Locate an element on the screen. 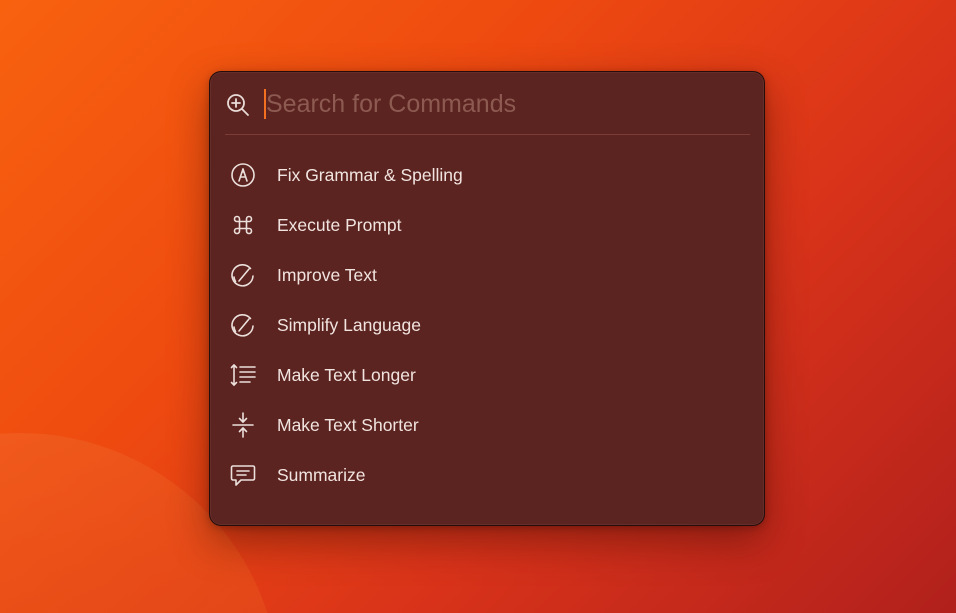  search-divider is located at coordinates (487, 134).